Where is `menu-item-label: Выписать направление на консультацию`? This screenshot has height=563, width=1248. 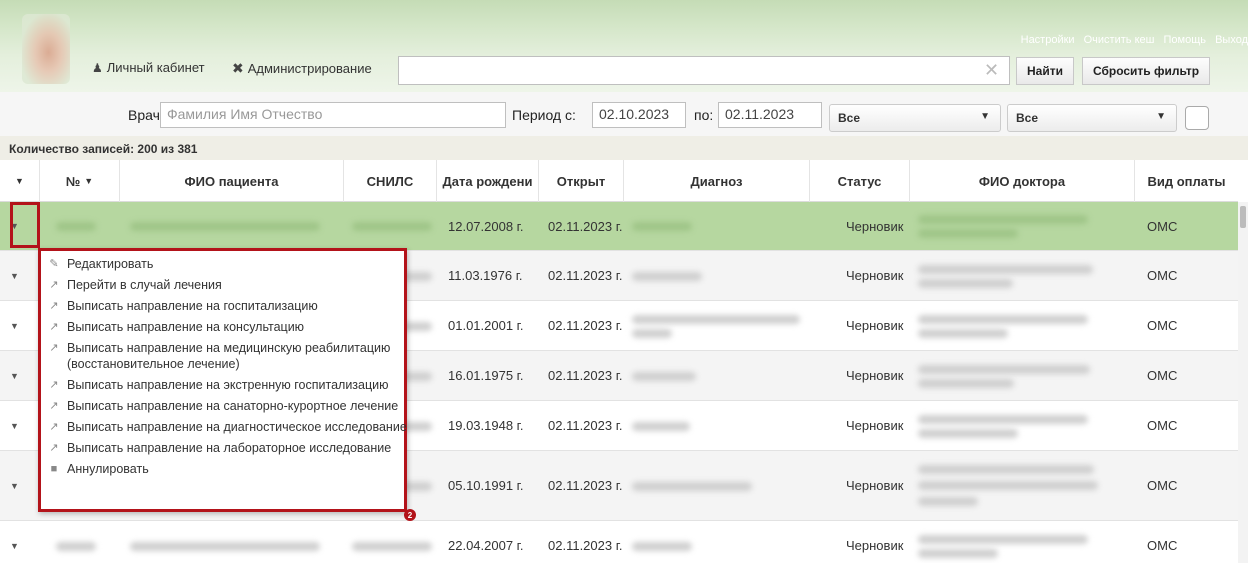 menu-item-label: Выписать направление на консультацию is located at coordinates (186, 327).